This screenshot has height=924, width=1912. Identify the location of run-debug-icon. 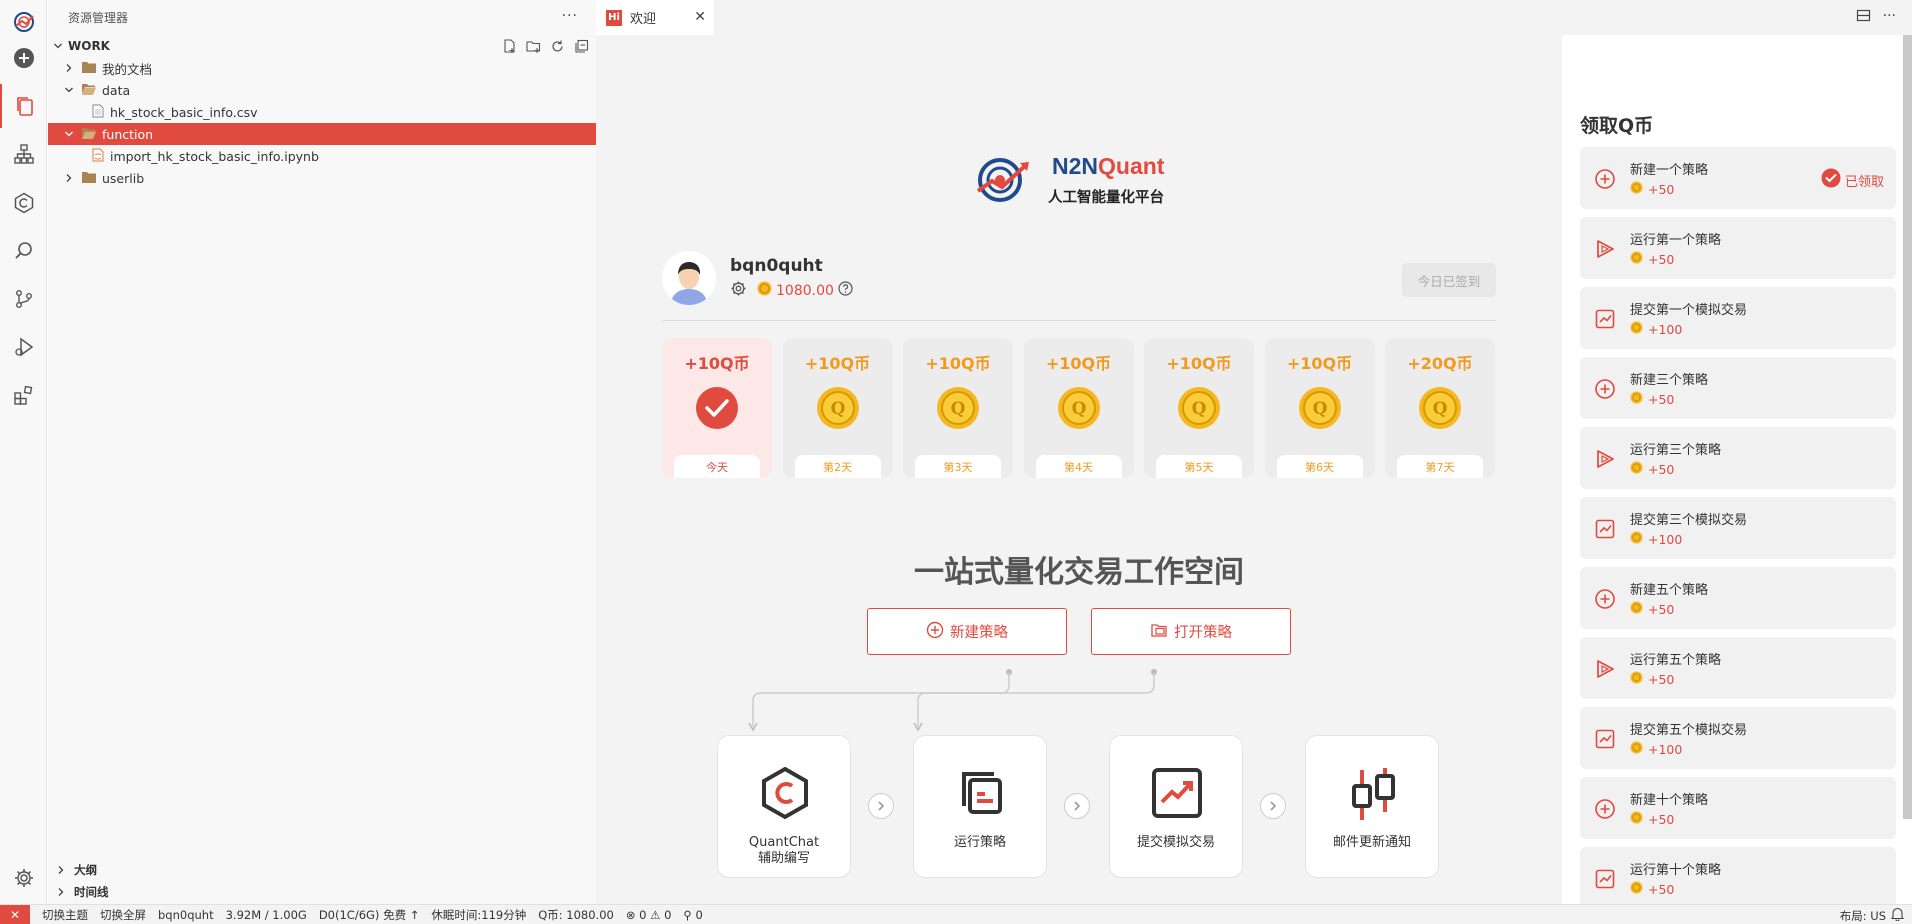
(23, 347).